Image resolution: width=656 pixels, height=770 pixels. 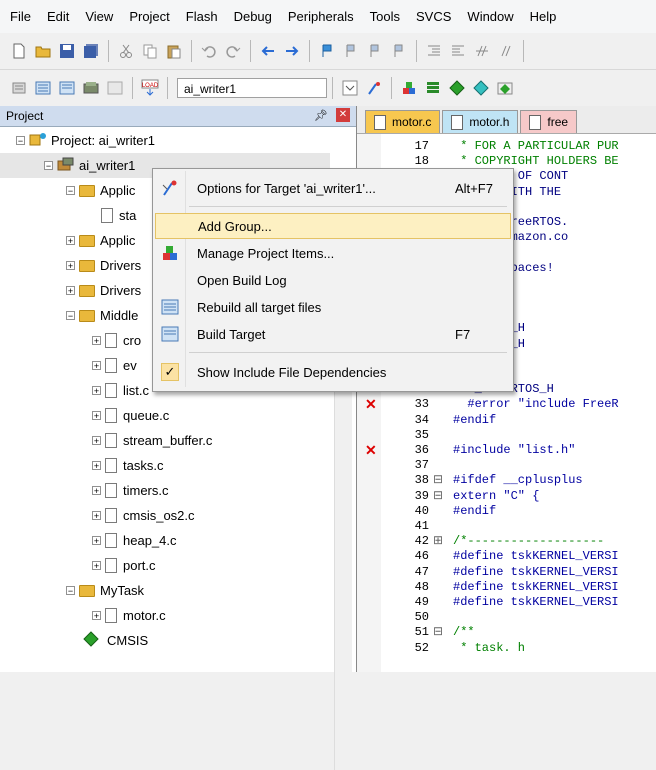 What do you see at coordinates (150, 51) in the screenshot?
I see `copy-icon` at bounding box center [150, 51].